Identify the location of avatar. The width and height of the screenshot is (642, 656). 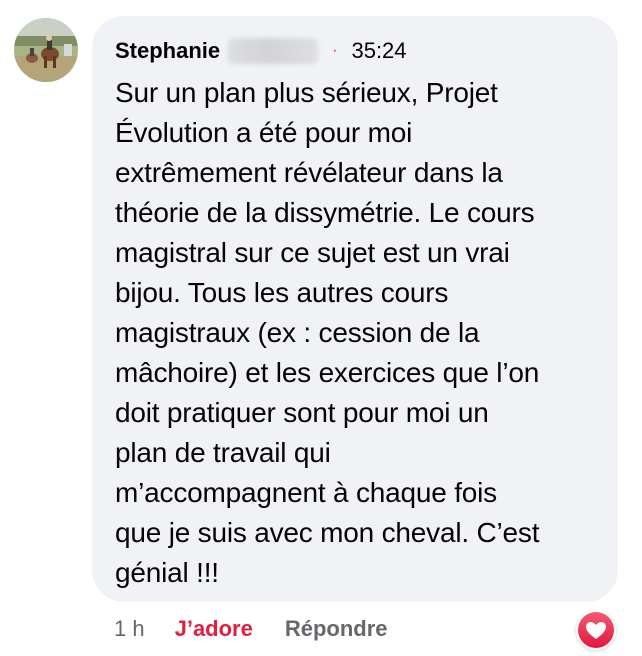
(46, 50).